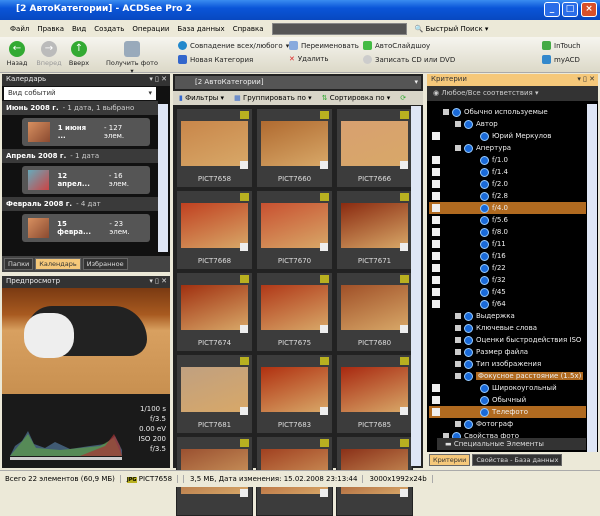  I want to click on thumbnail-item: PICT7680, so click(374, 312).